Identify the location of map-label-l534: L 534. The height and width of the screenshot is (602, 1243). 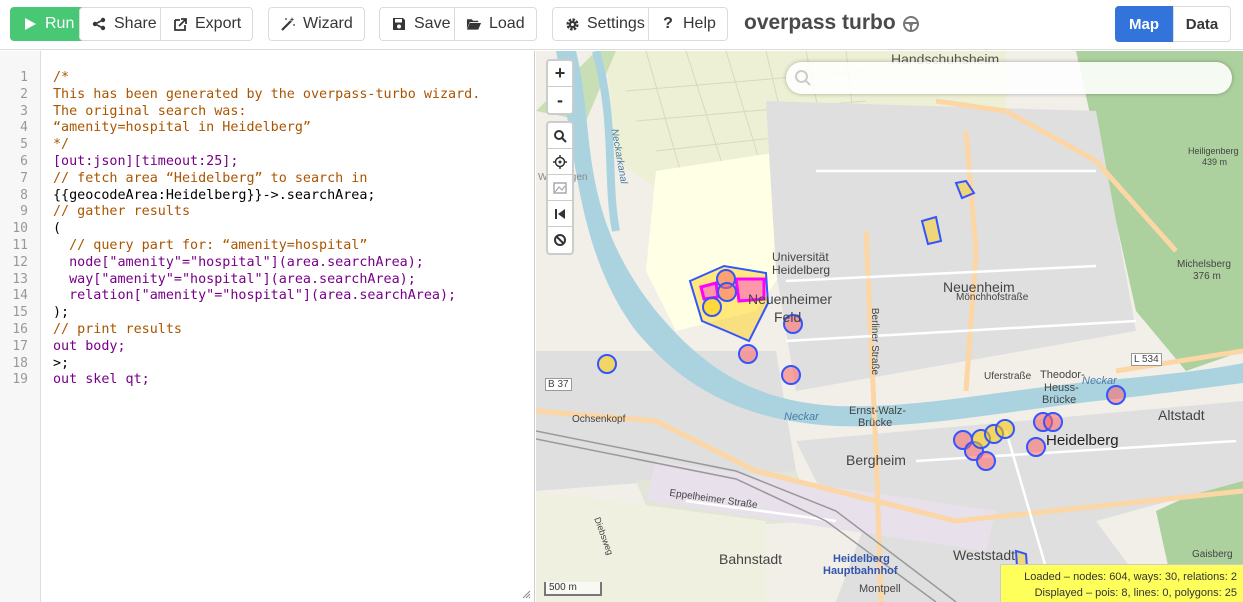
(1146, 359).